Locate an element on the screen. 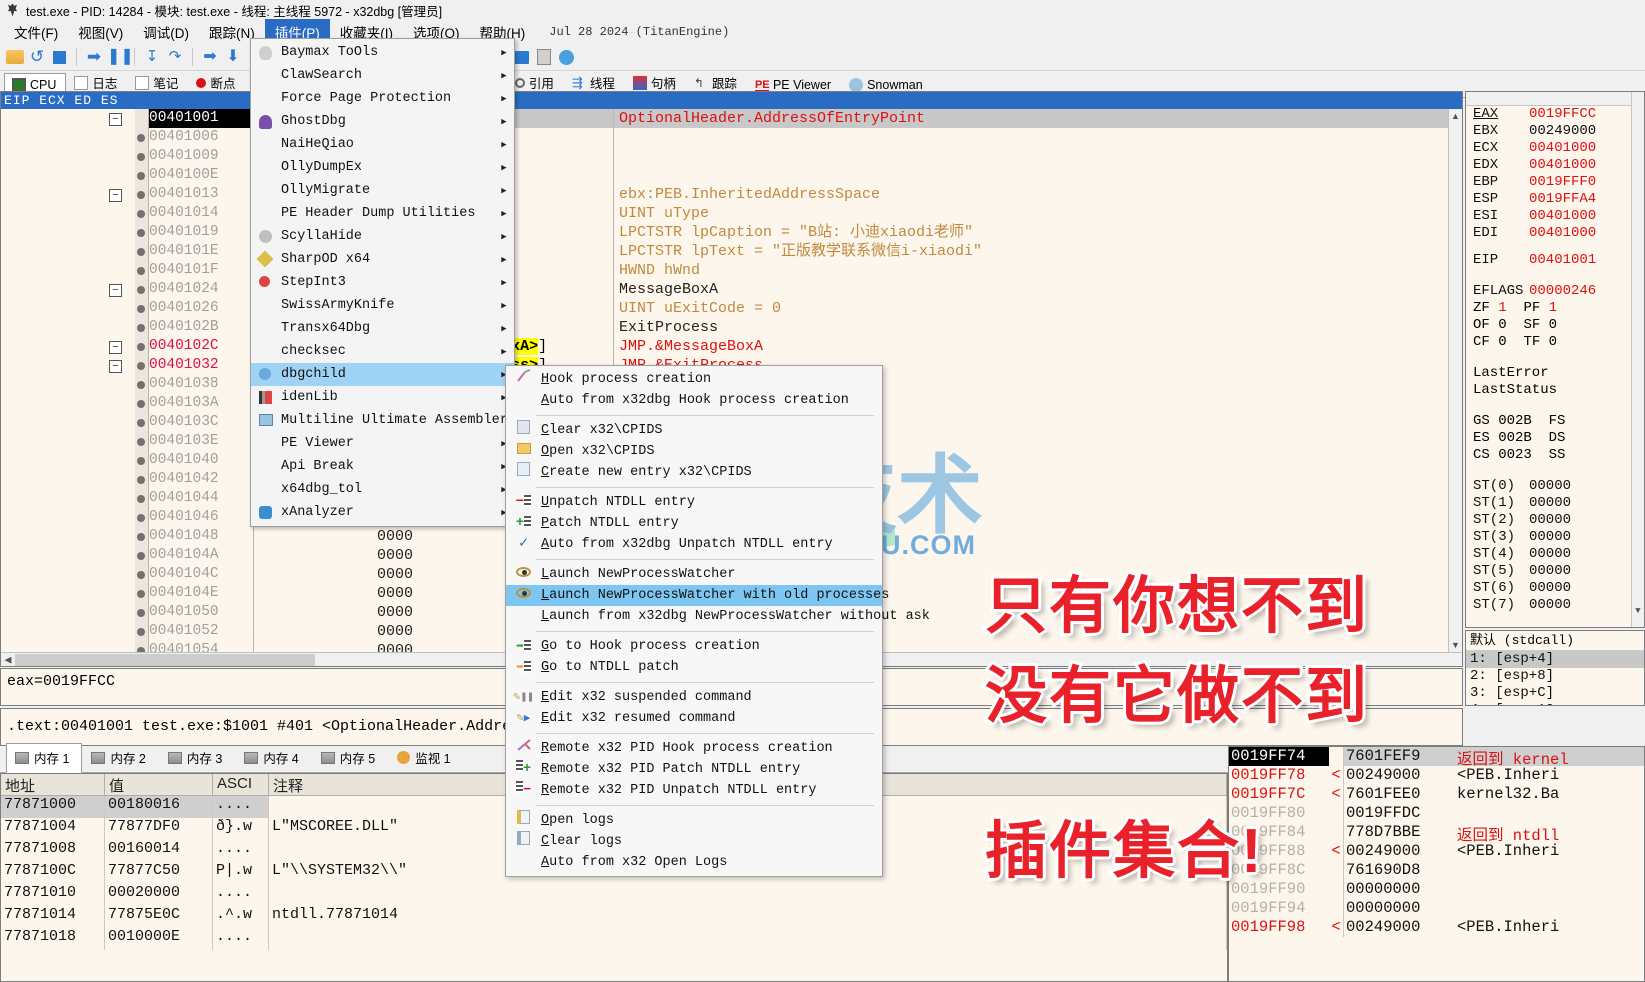 This screenshot has width=1645, height=982. register-row: CF 0 TF 0 is located at coordinates (1555, 342).